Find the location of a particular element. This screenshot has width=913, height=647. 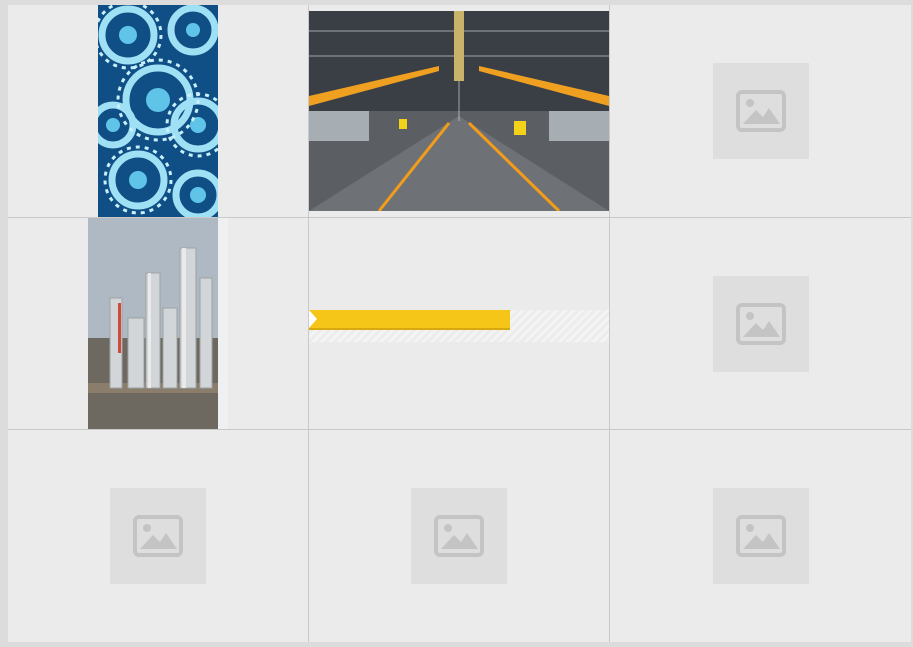

refinery-plant-icon is located at coordinates (158, 323).